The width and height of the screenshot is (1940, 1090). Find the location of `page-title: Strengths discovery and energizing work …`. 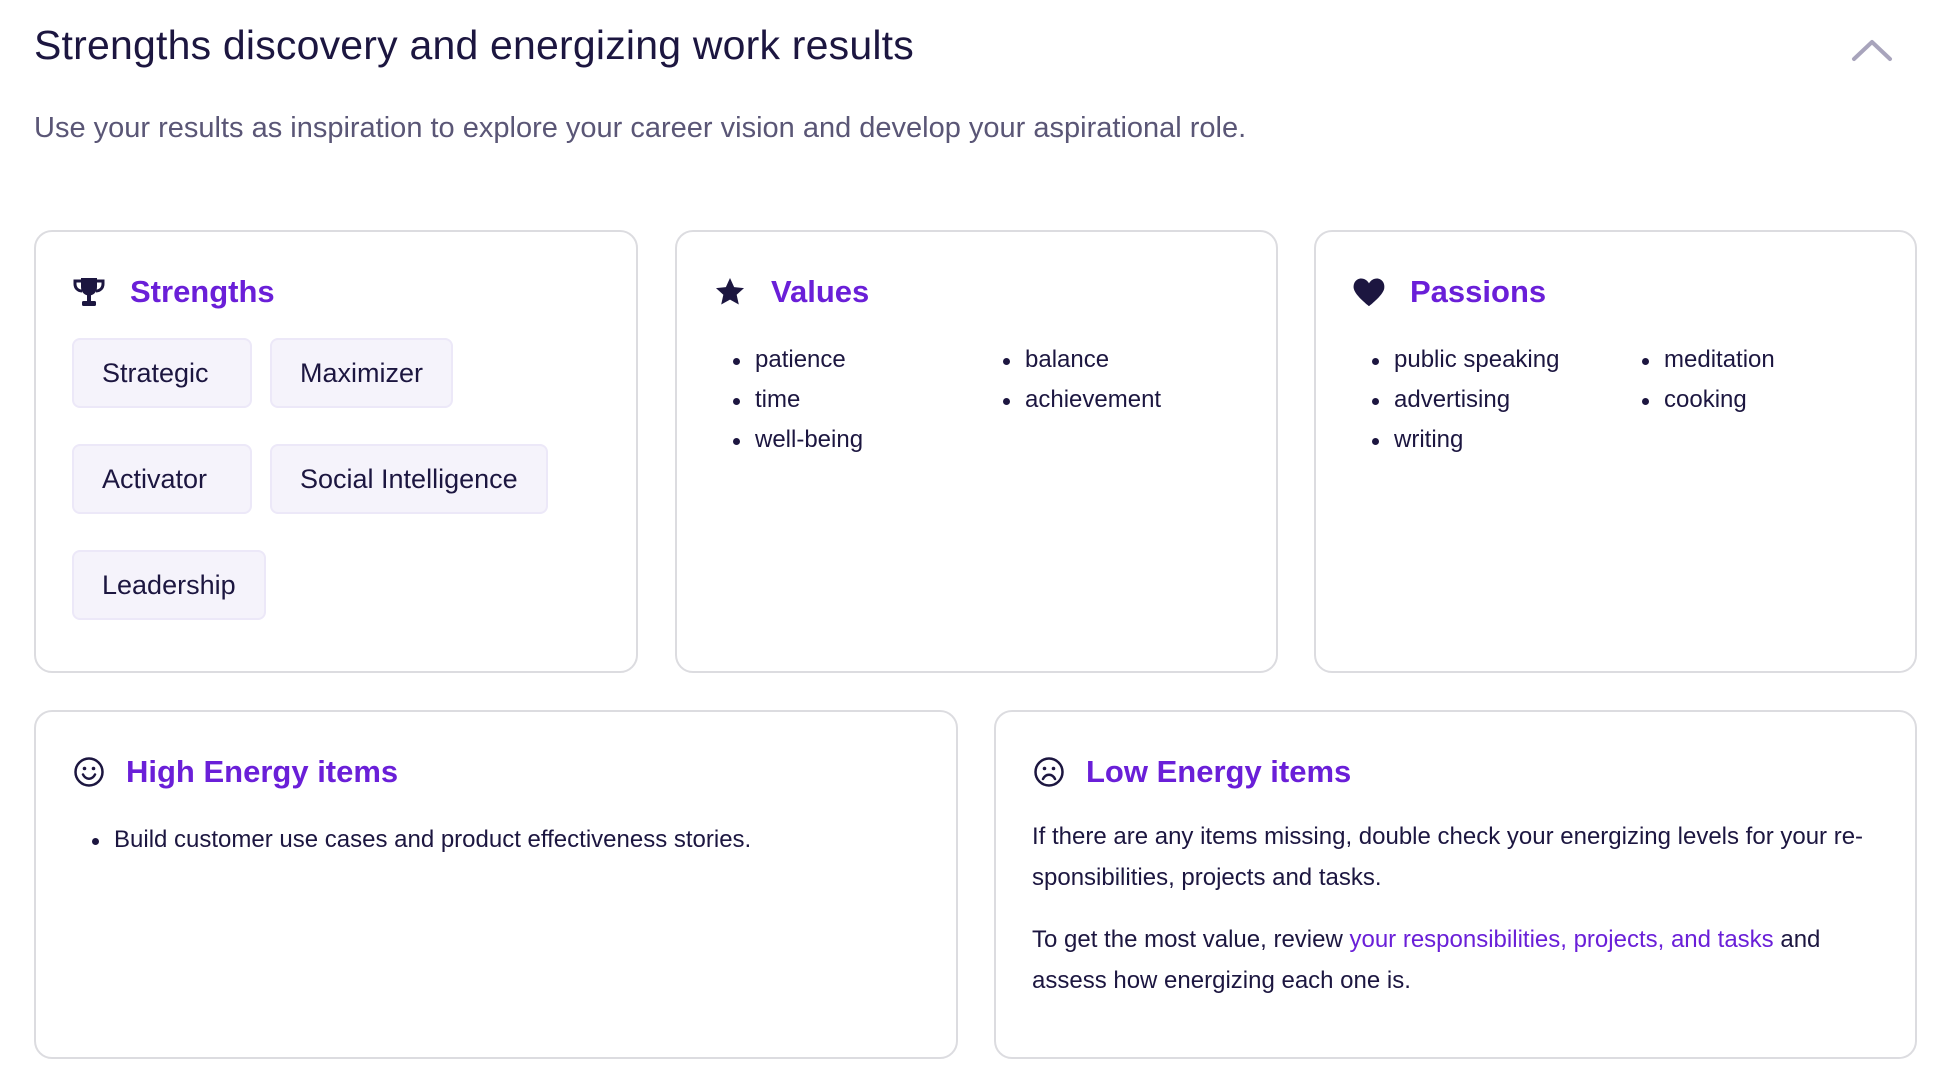

page-title: Strengths discovery and energizing work … is located at coordinates (474, 45).